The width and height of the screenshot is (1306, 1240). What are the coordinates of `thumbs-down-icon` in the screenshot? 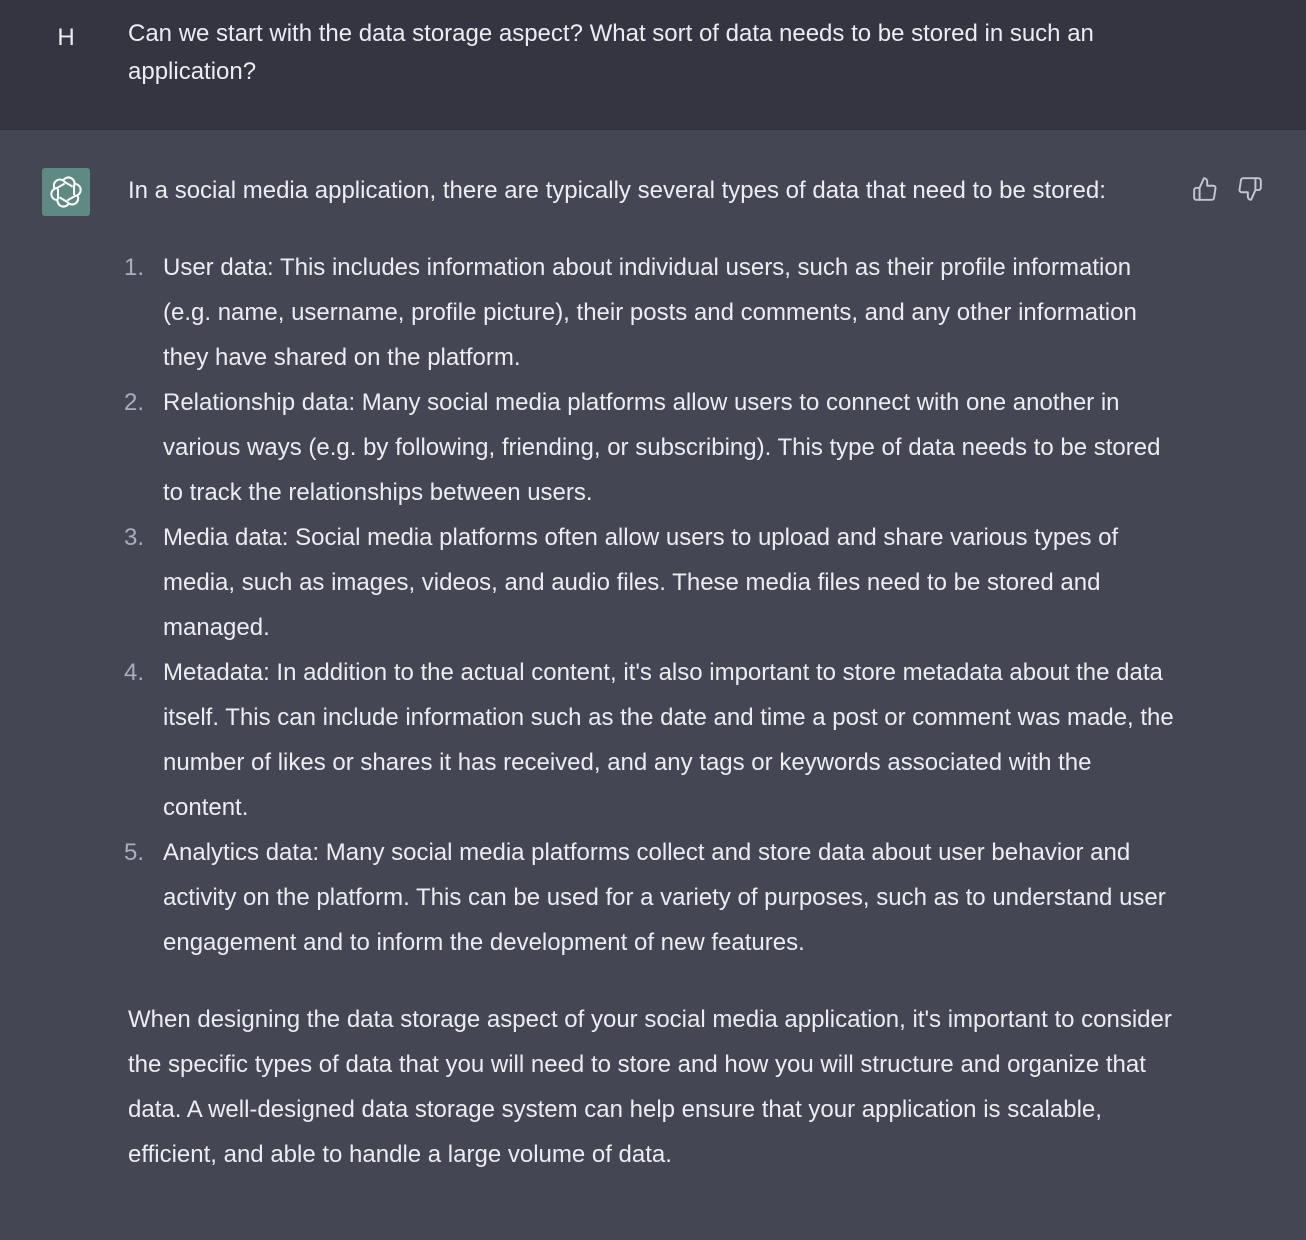 It's located at (1250, 189).